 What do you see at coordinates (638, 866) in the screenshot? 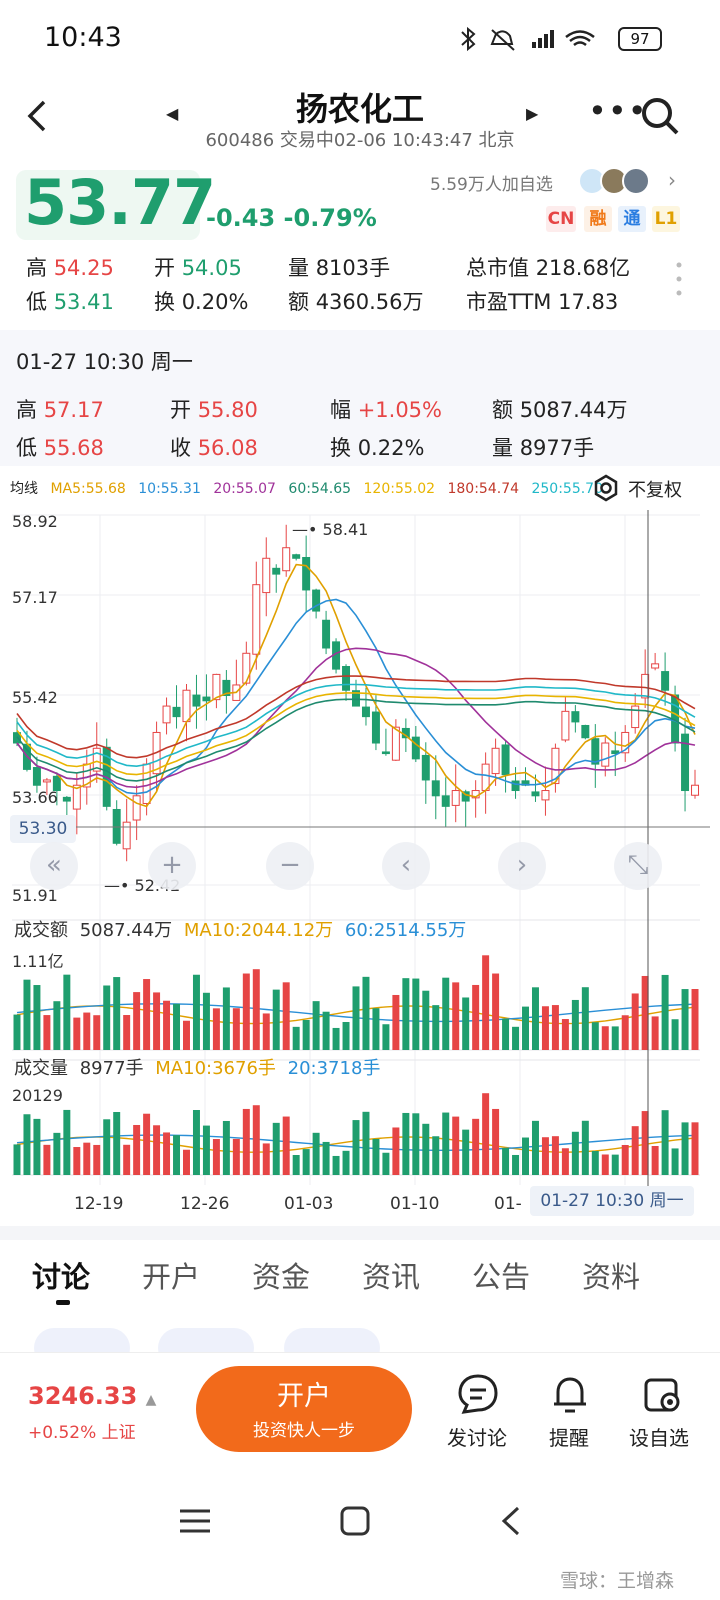
I see `fullscreen-icon: ⤡` at bounding box center [638, 866].